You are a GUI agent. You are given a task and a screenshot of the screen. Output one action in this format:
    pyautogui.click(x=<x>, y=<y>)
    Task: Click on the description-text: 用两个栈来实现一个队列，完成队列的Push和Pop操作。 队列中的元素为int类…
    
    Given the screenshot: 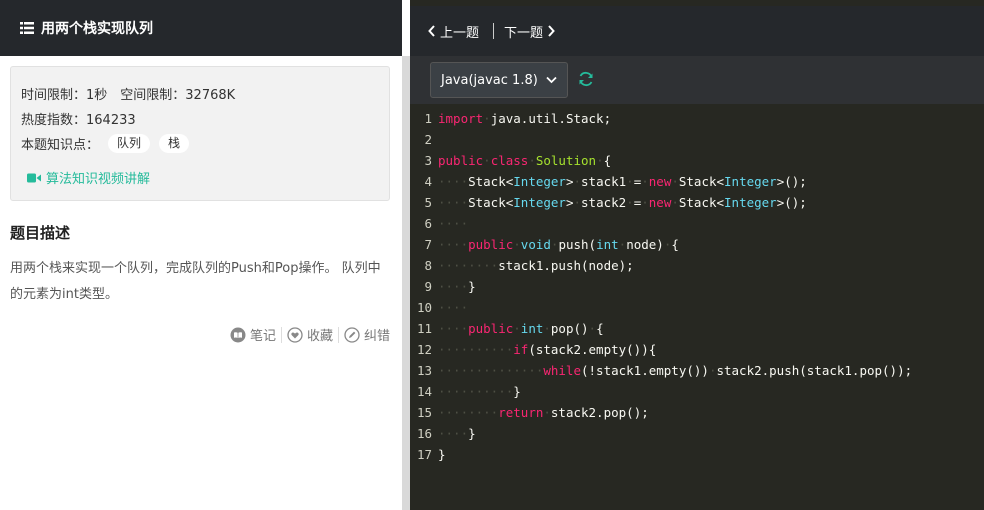 What is the action you would take?
    pyautogui.click(x=195, y=281)
    